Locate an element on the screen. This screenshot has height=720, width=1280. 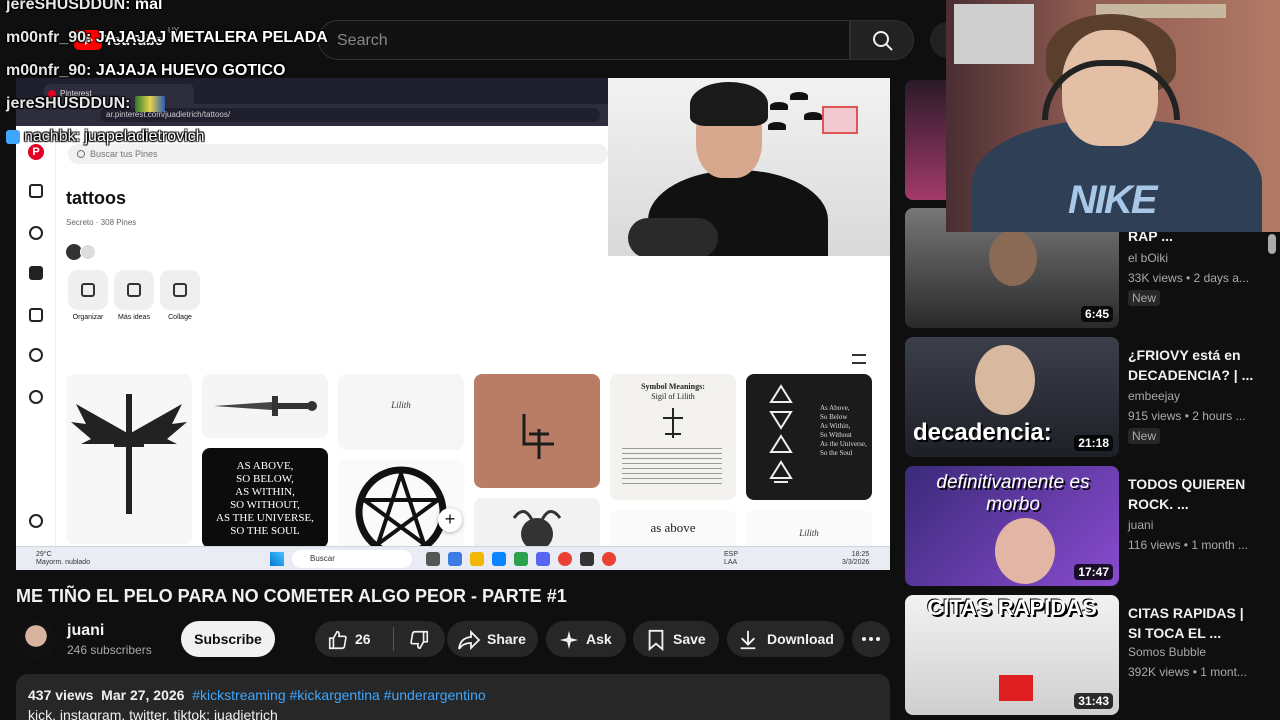
recommendation-thumbnail: definitivamente es morbo 17:47 is located at coordinates (1012, 526).